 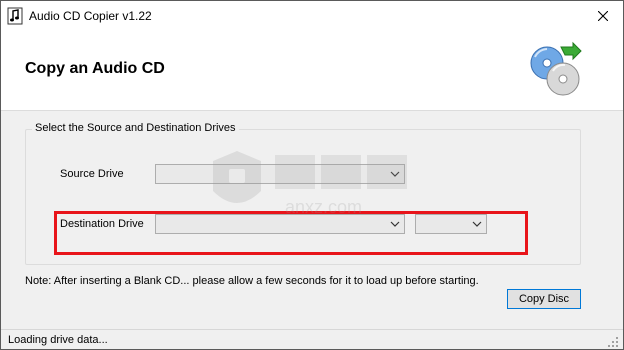 I want to click on close-icon, so click(x=603, y=16).